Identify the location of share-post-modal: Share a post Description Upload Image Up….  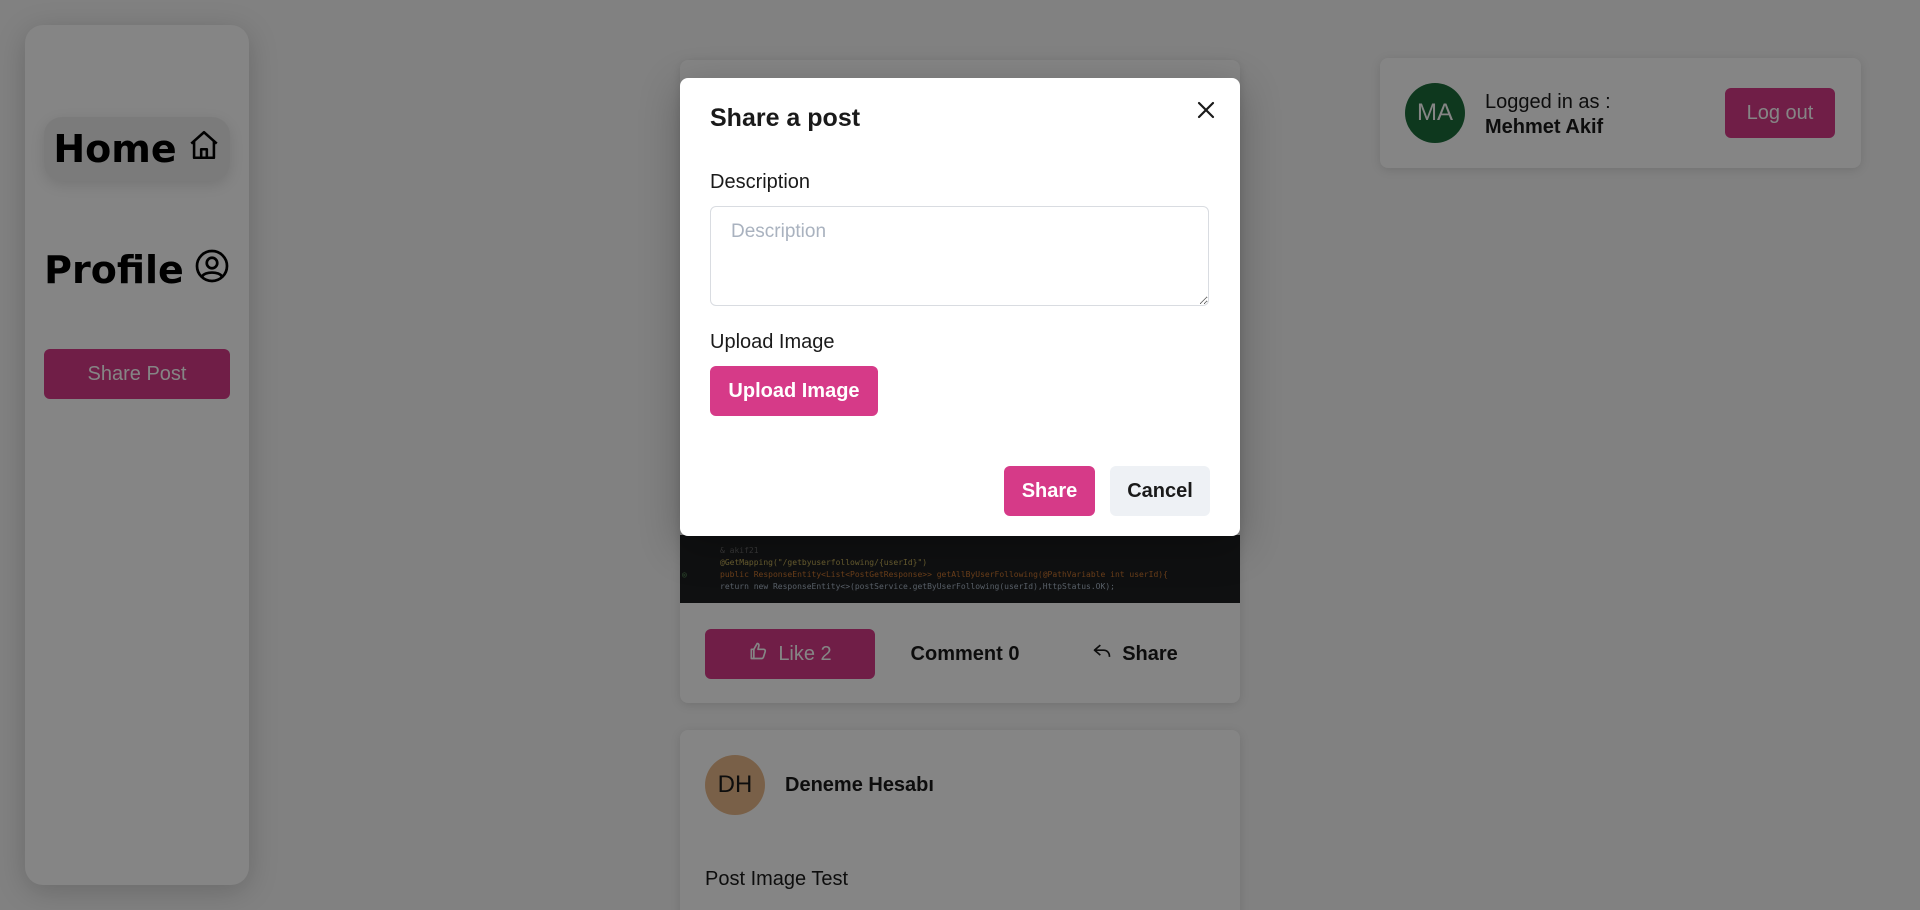
(960, 307).